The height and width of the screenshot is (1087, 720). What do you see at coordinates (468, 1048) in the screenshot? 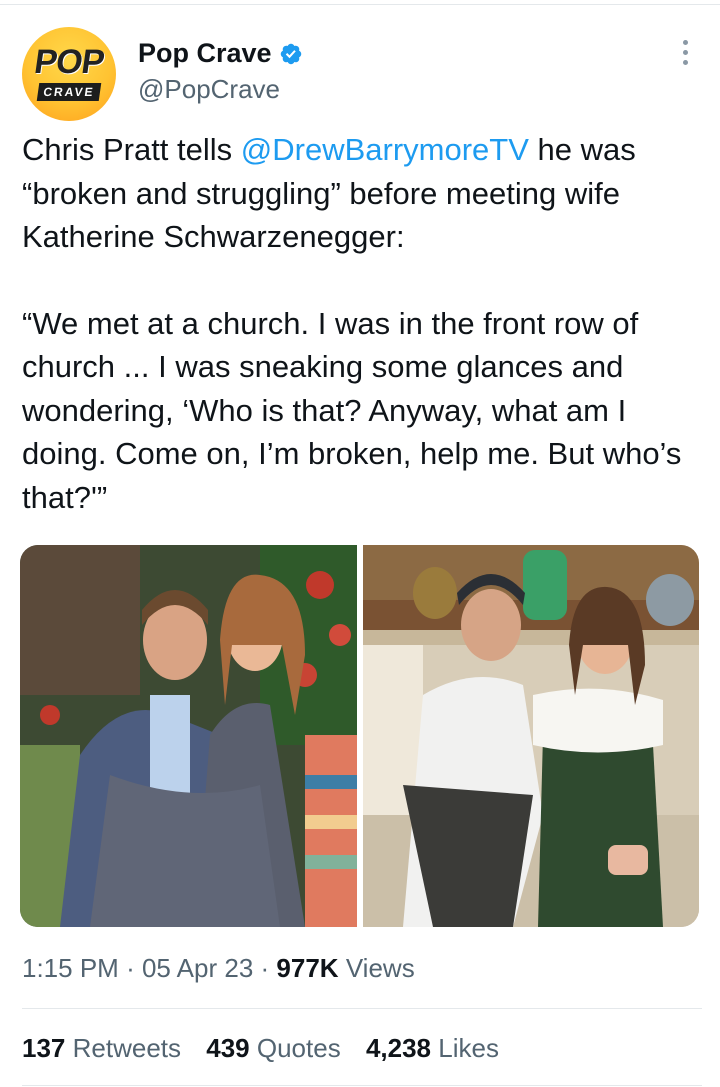
I see `likes-label: Likes` at bounding box center [468, 1048].